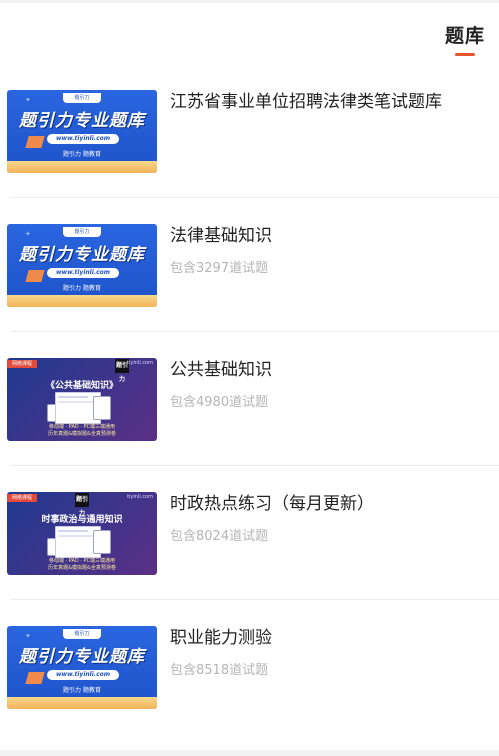  I want to click on header: 题库, so click(249, 33).